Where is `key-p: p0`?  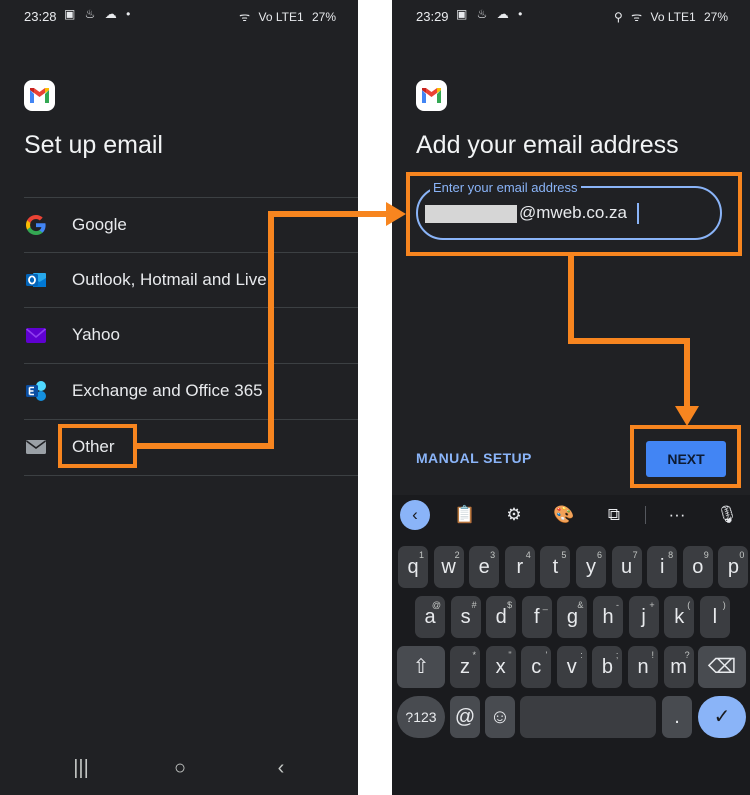
key-p: p0 is located at coordinates (733, 567).